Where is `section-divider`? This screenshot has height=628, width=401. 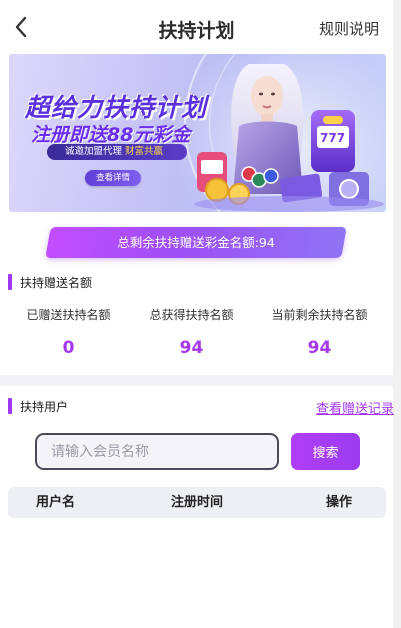 section-divider is located at coordinates (196, 380).